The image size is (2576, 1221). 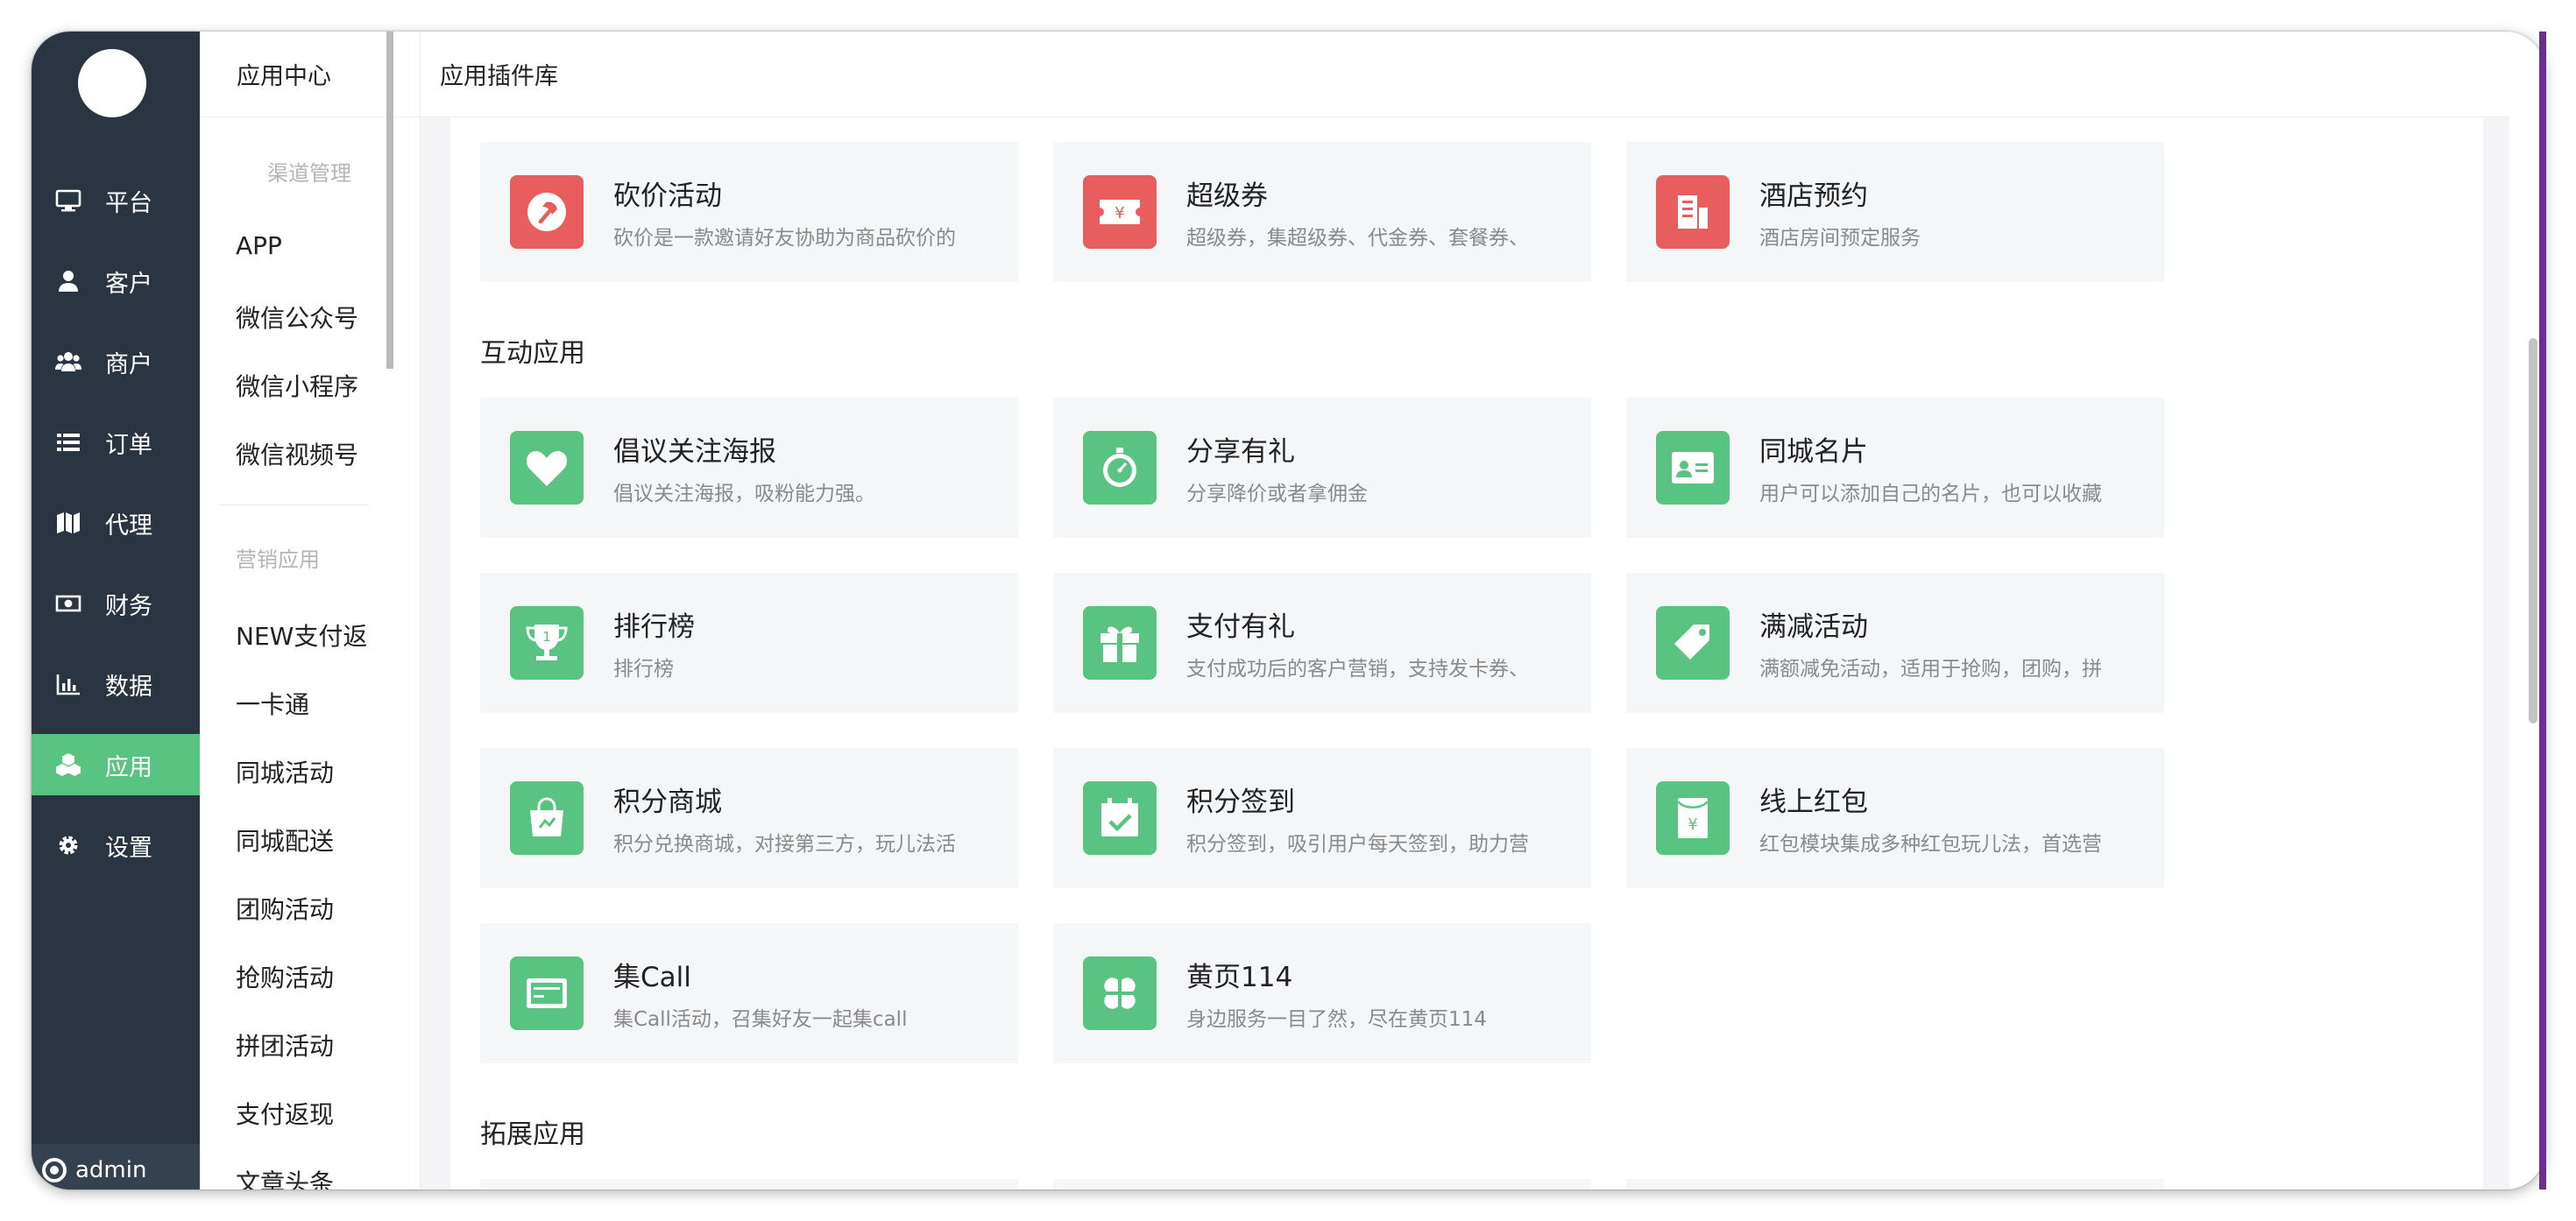 I want to click on user-status-icon, so click(x=54, y=1170).